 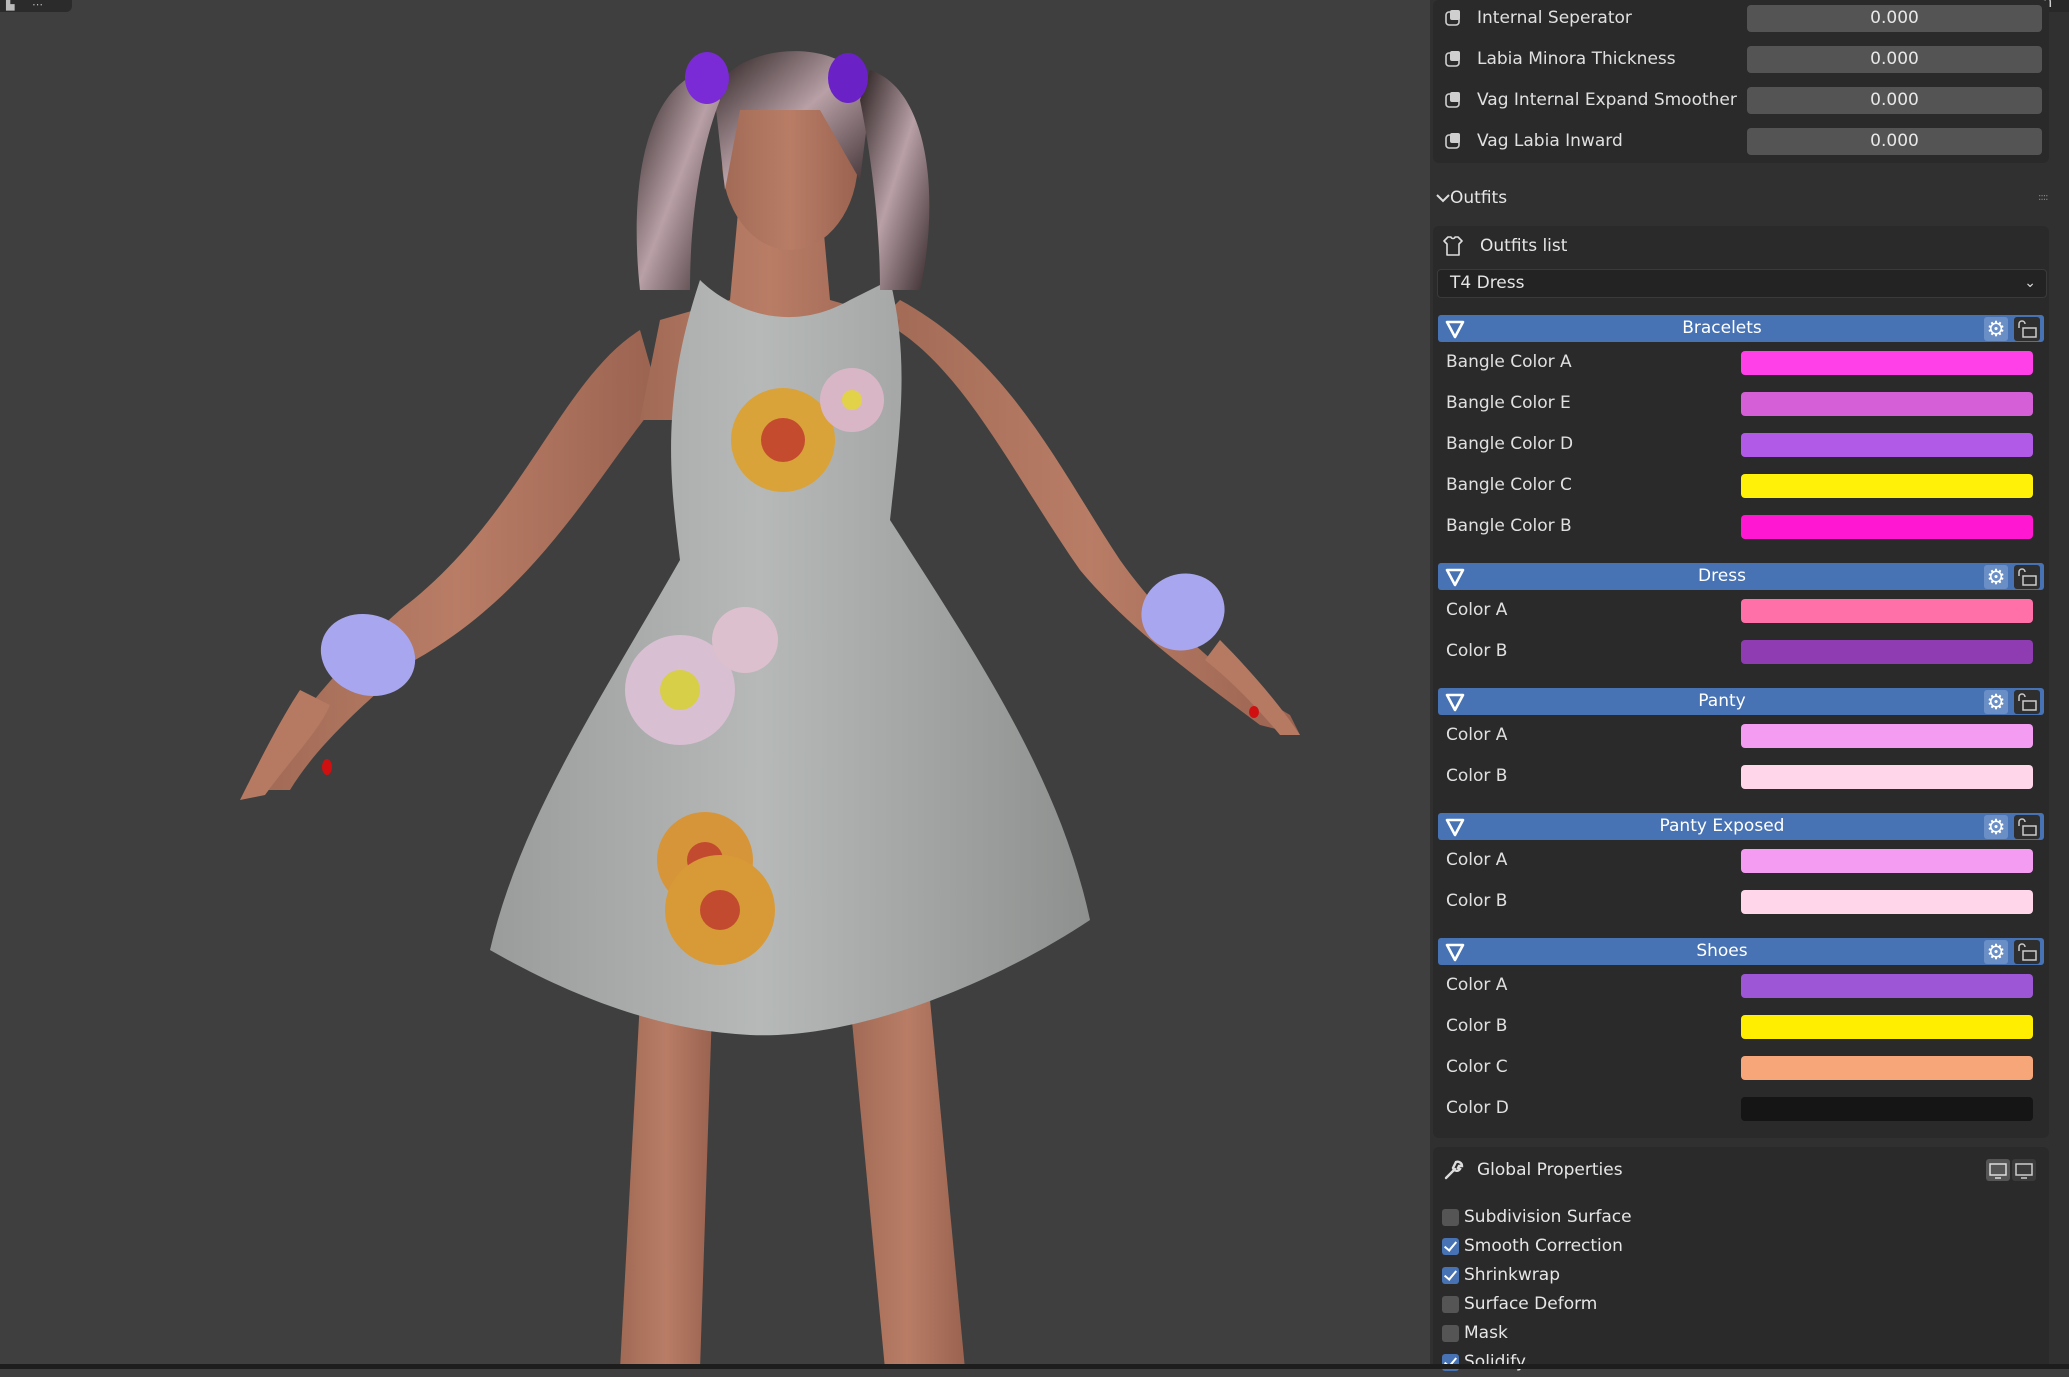 What do you see at coordinates (1452, 141) in the screenshot?
I see `shape-key-icon` at bounding box center [1452, 141].